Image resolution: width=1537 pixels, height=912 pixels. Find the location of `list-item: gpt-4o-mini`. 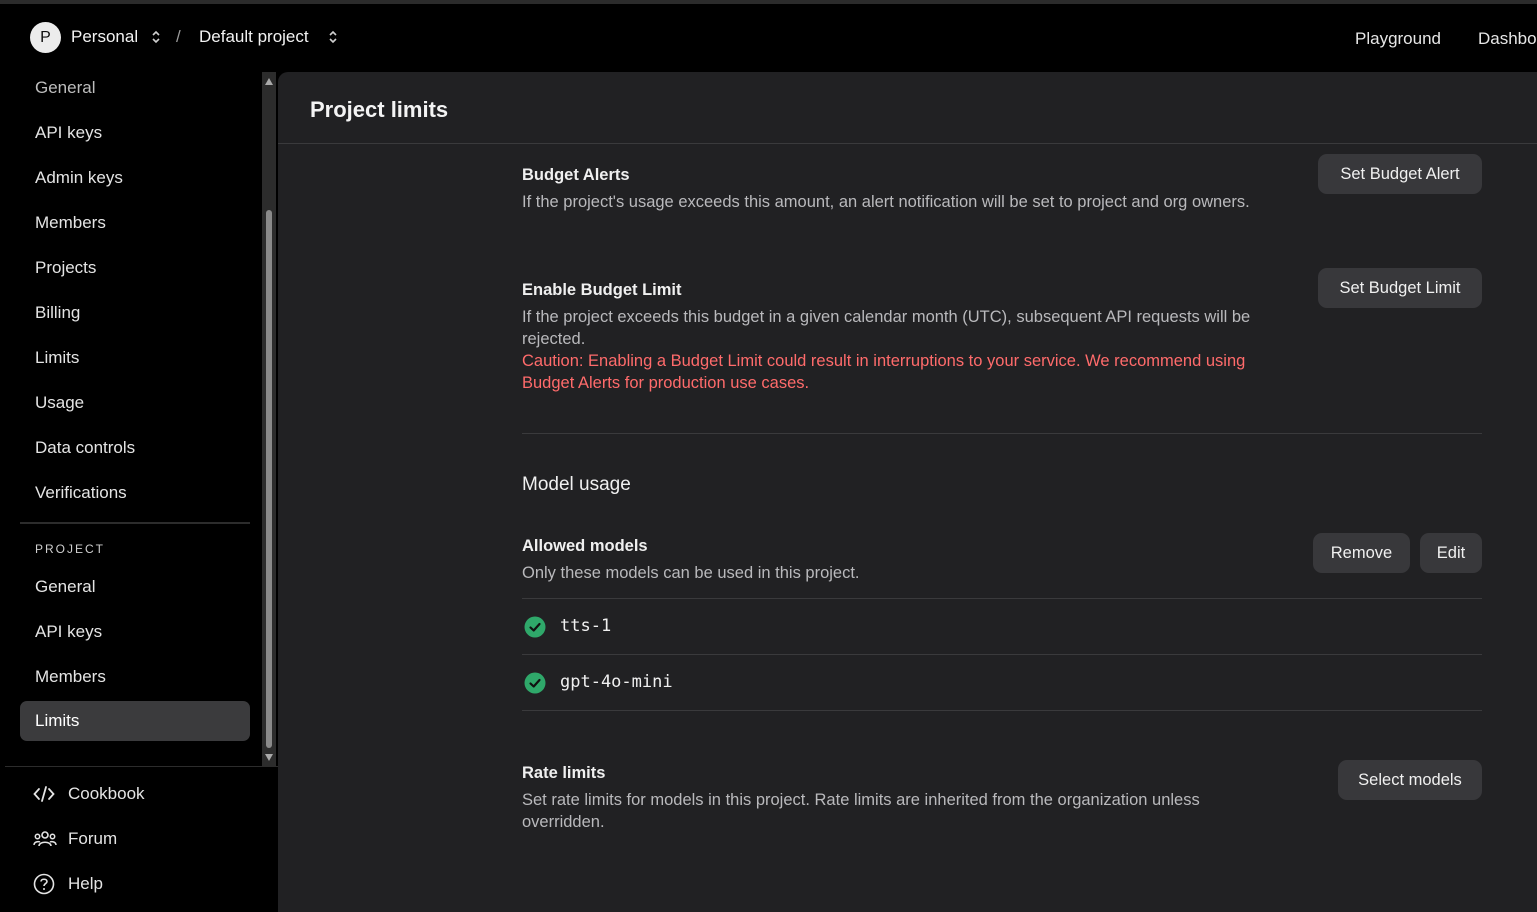

list-item: gpt-4o-mini is located at coordinates (1002, 683).